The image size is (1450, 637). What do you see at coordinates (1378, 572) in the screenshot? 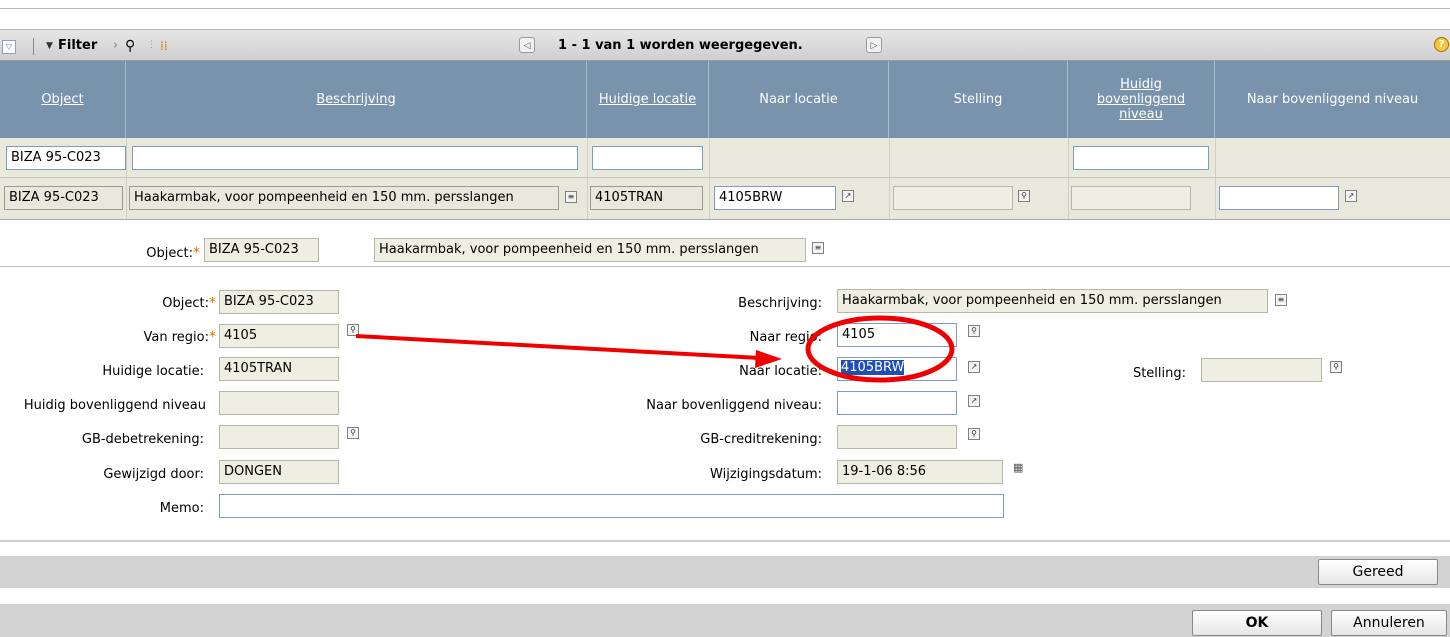
I see `gereed-button: Gereed` at bounding box center [1378, 572].